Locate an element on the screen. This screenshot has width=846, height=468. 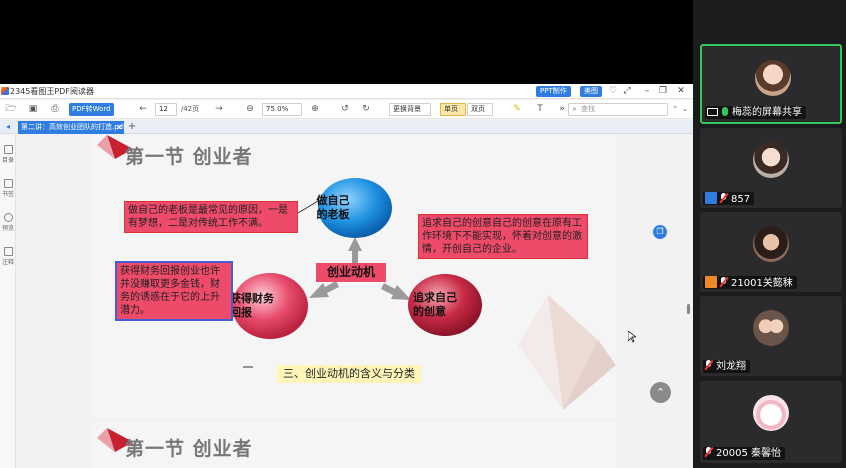
tab-document-label: 第二讲：高效创业团队的打造.pdf is located at coordinates (72, 127).